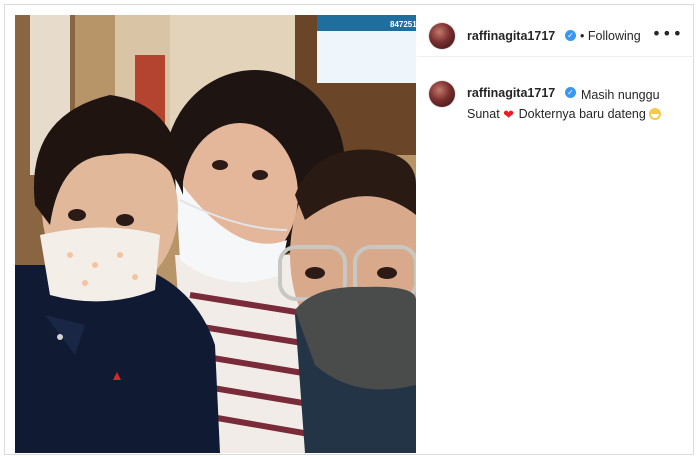 The image size is (700, 459). I want to click on caption-line-2b: Dokternya baru dateng, so click(582, 114).